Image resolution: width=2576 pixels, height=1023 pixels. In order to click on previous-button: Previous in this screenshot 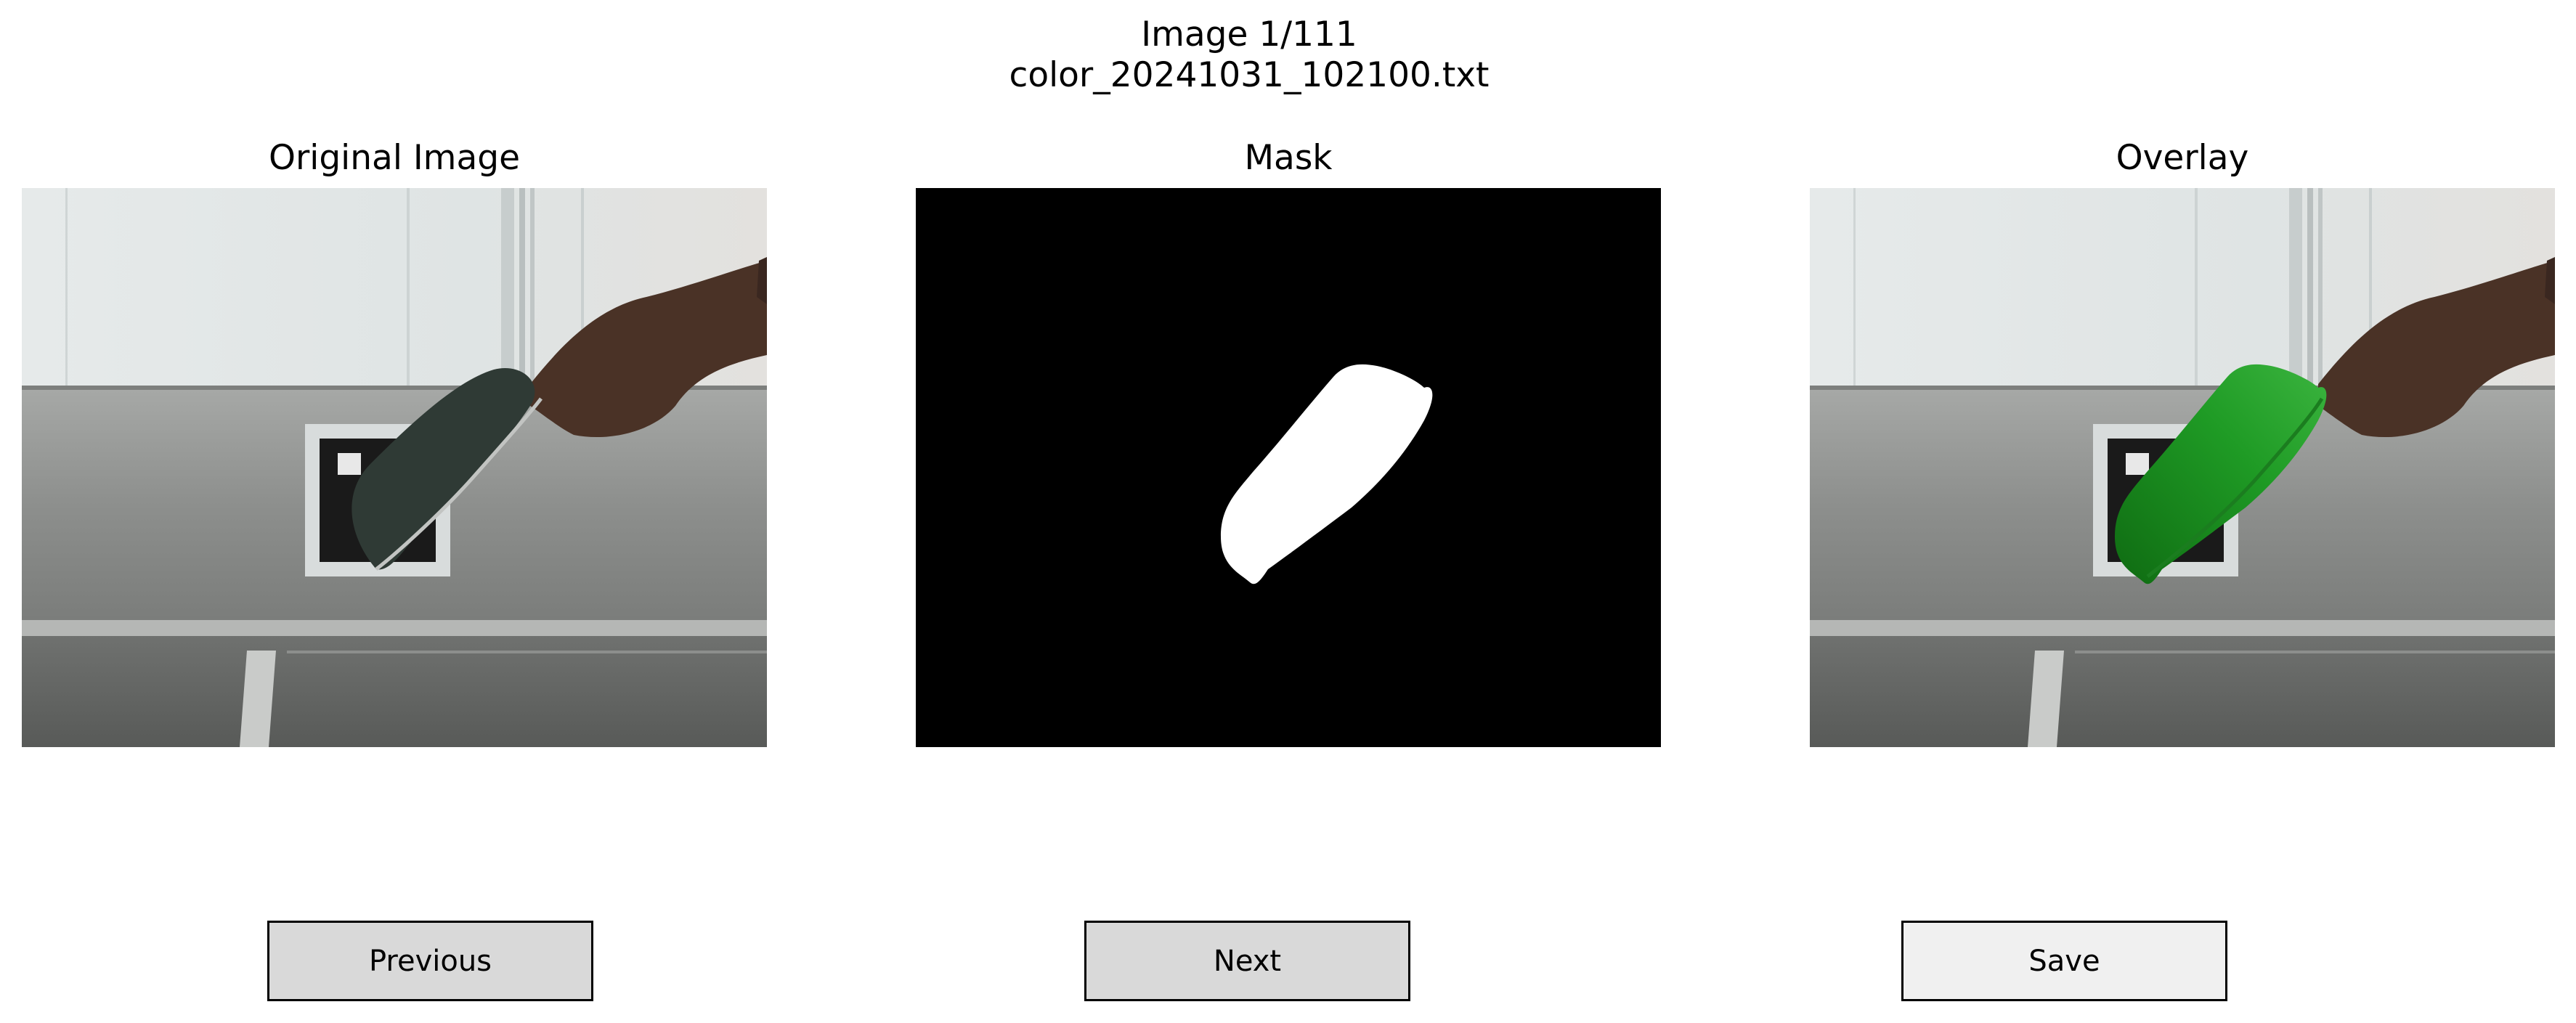, I will do `click(430, 961)`.